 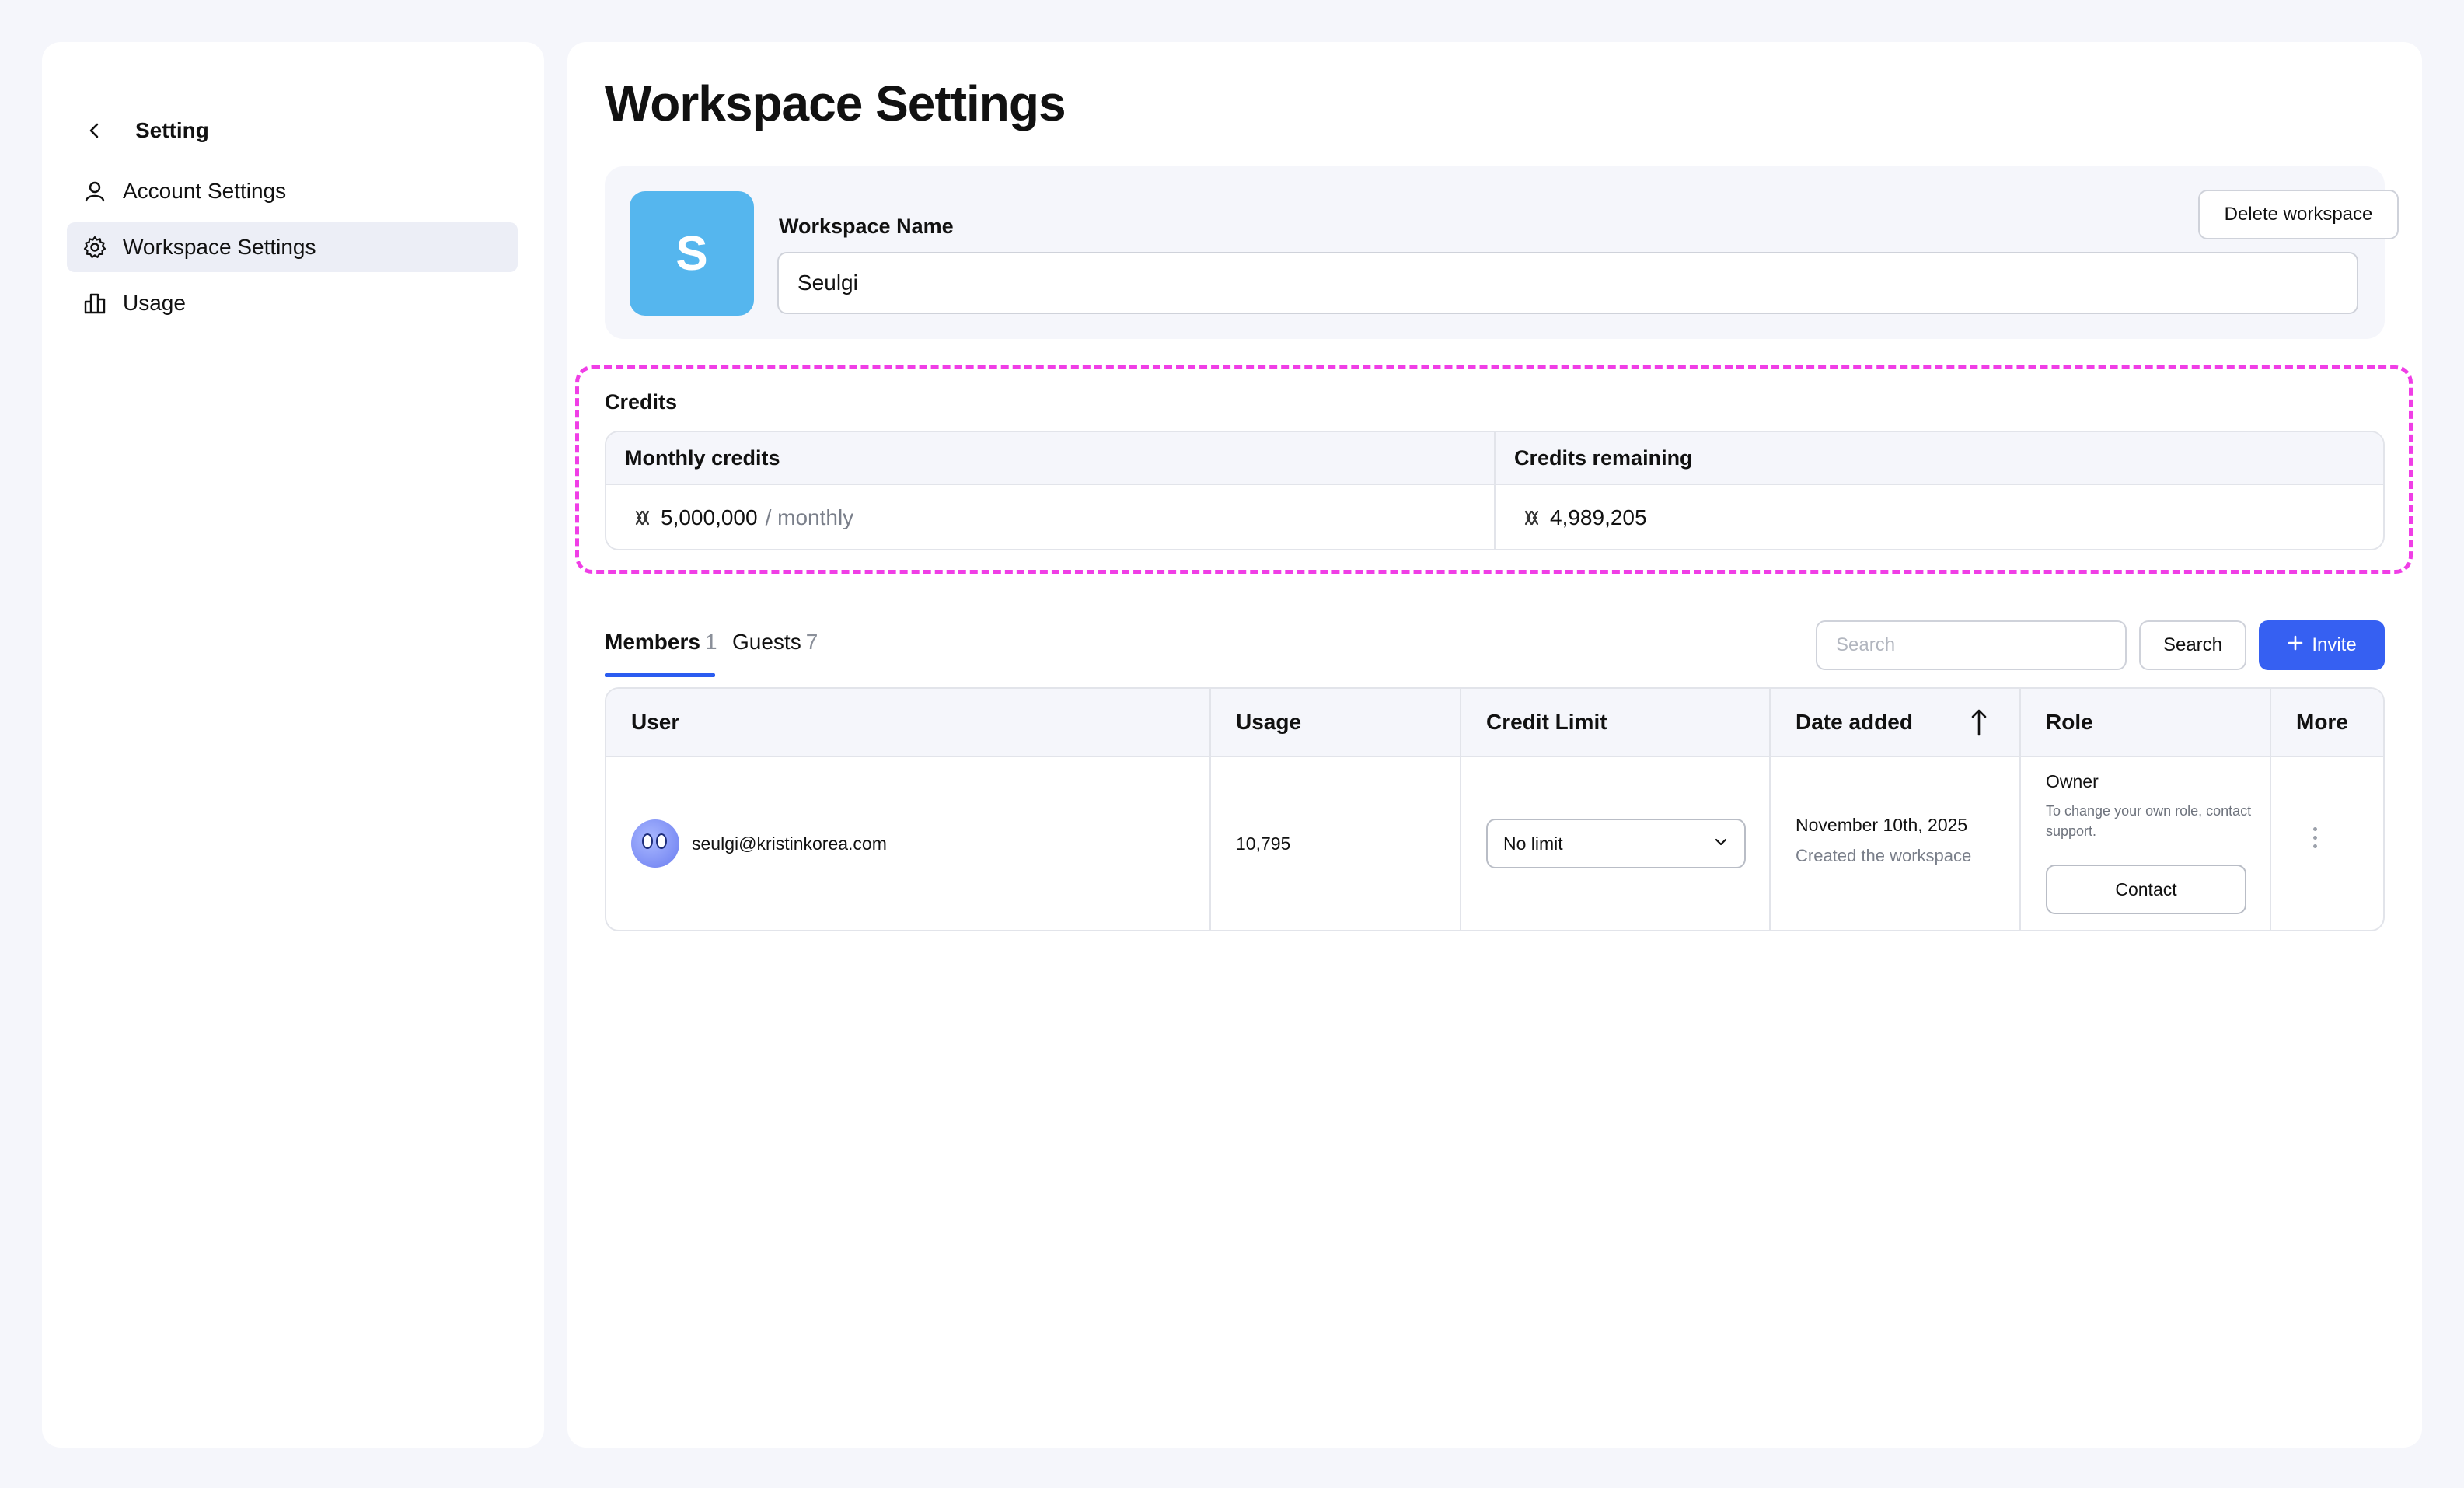 What do you see at coordinates (1335, 723) in the screenshot?
I see `header-usage: Usage` at bounding box center [1335, 723].